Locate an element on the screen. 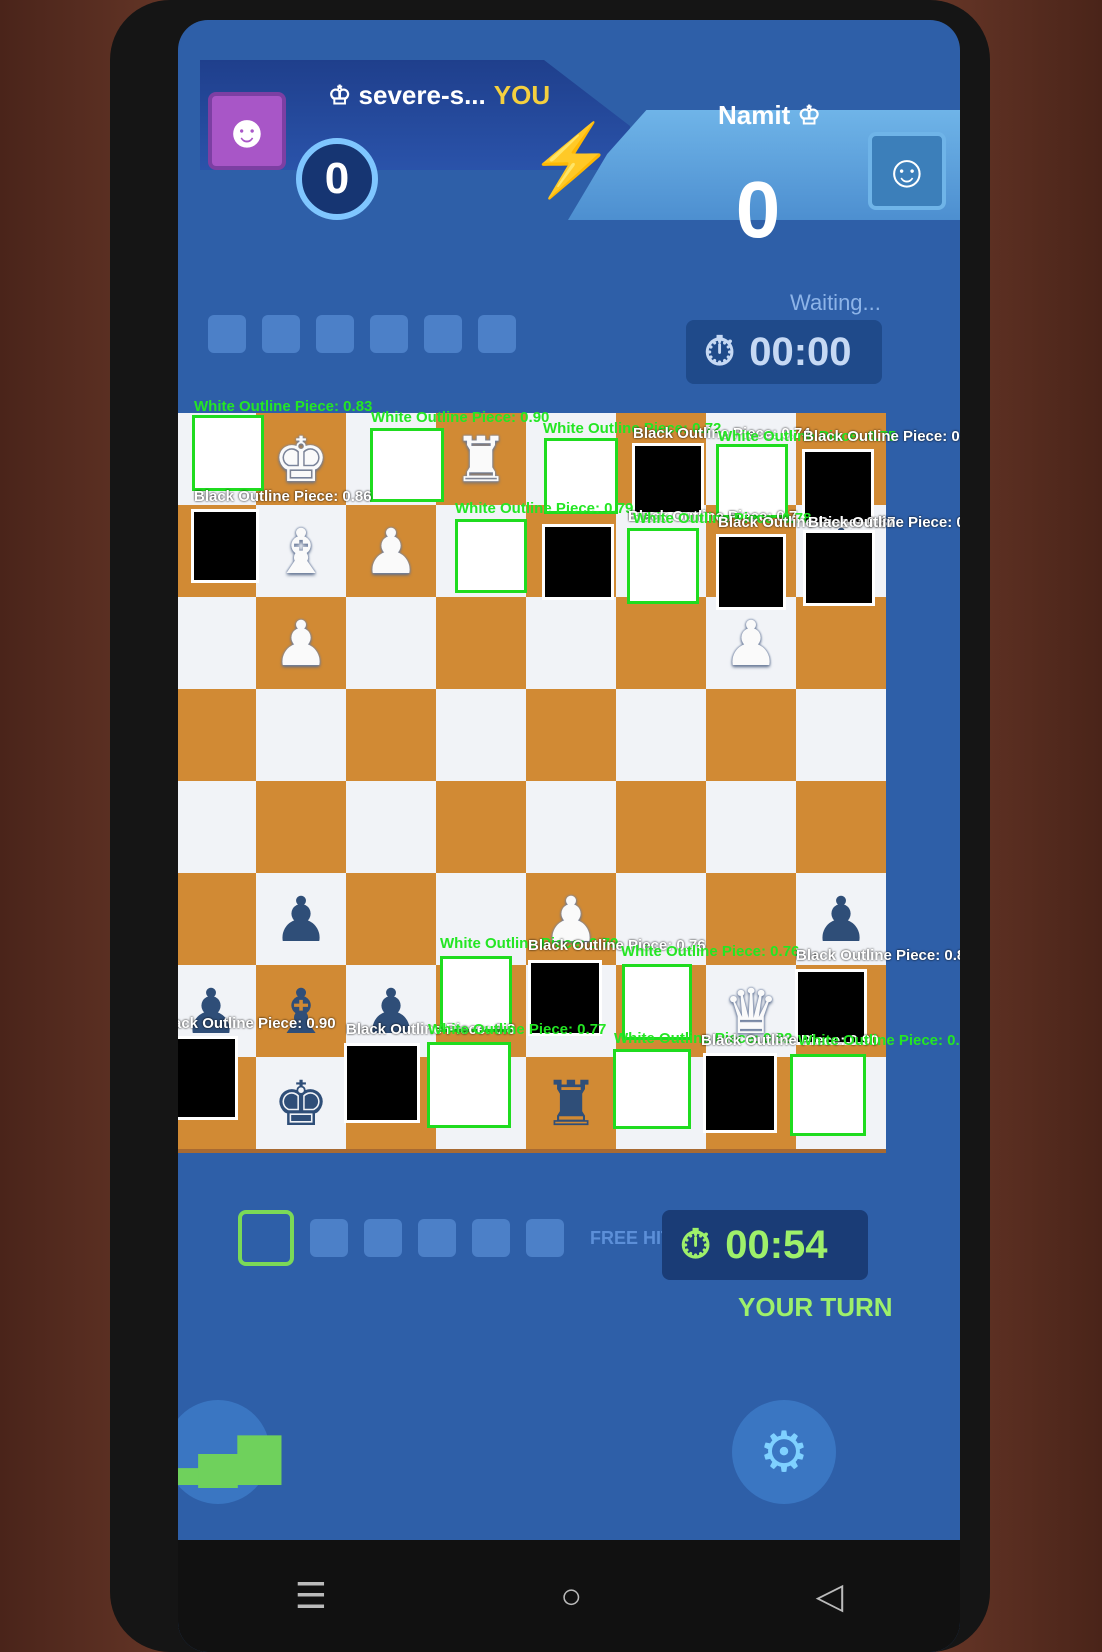 The image size is (1102, 1652). black-chess-piece: ♜ is located at coordinates (571, 1103).